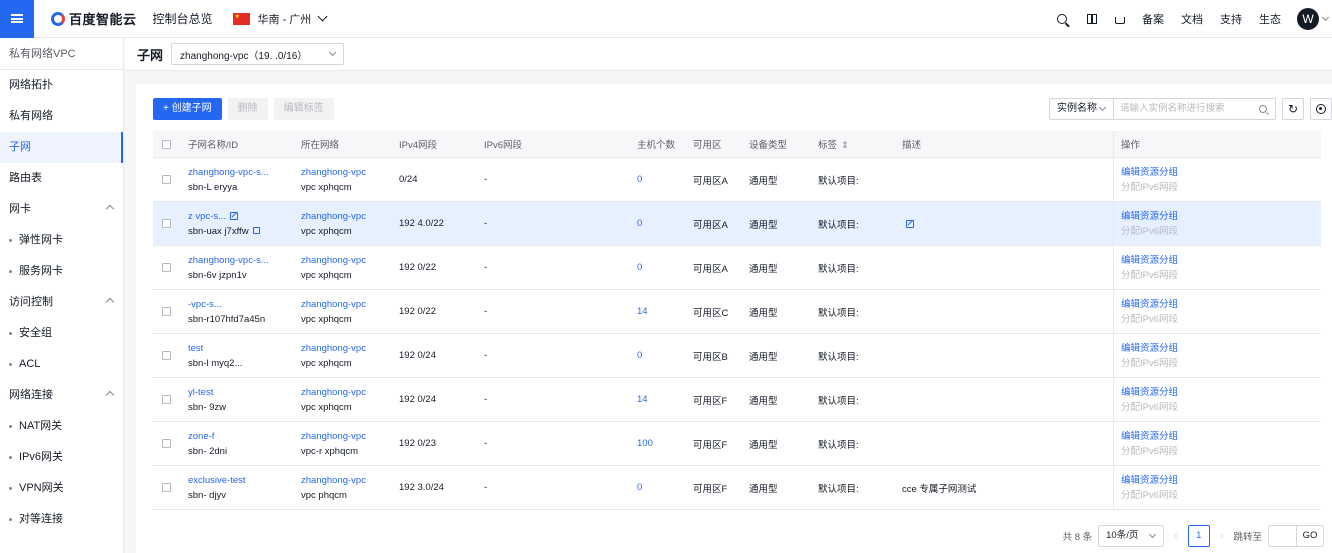 Image resolution: width=1332 pixels, height=553 pixels. What do you see at coordinates (1198, 536) in the screenshot?
I see `page-number-current: 1` at bounding box center [1198, 536].